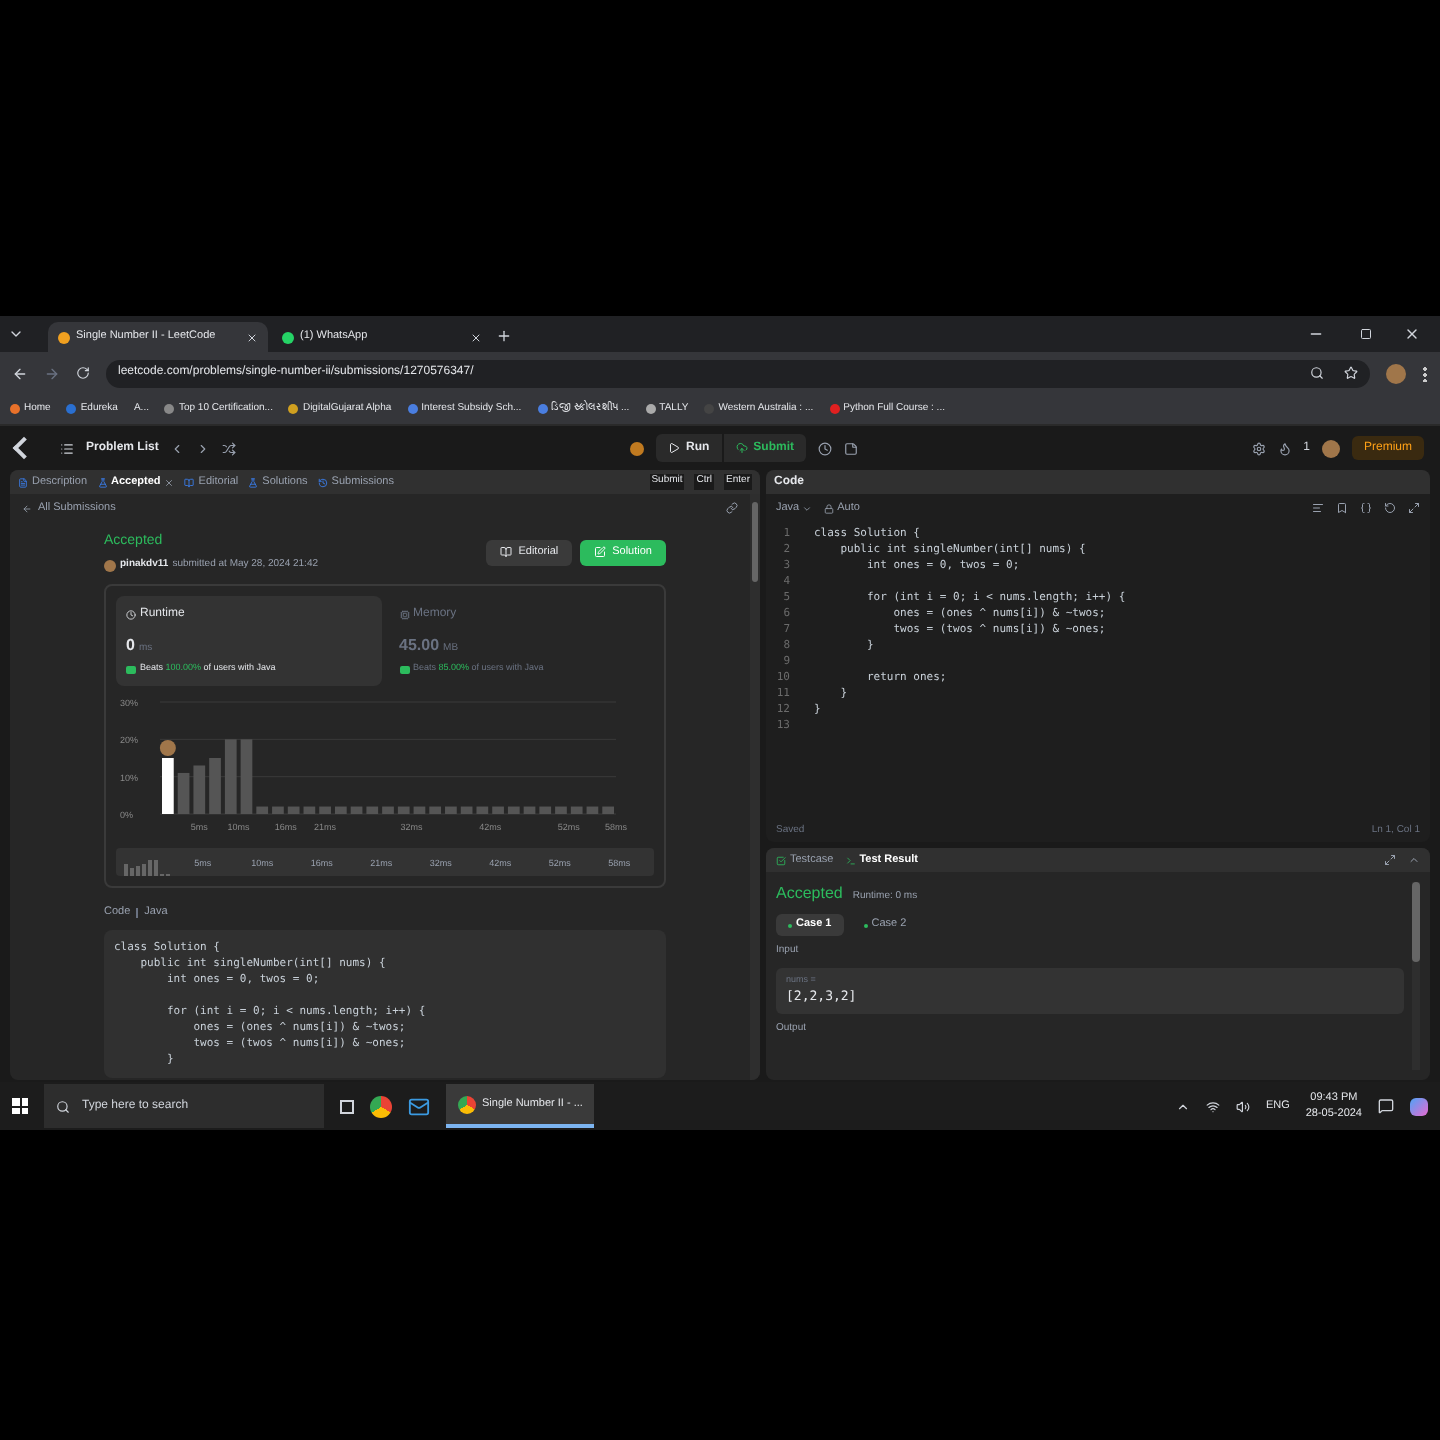  What do you see at coordinates (347, 1106) in the screenshot?
I see `task-view-icon` at bounding box center [347, 1106].